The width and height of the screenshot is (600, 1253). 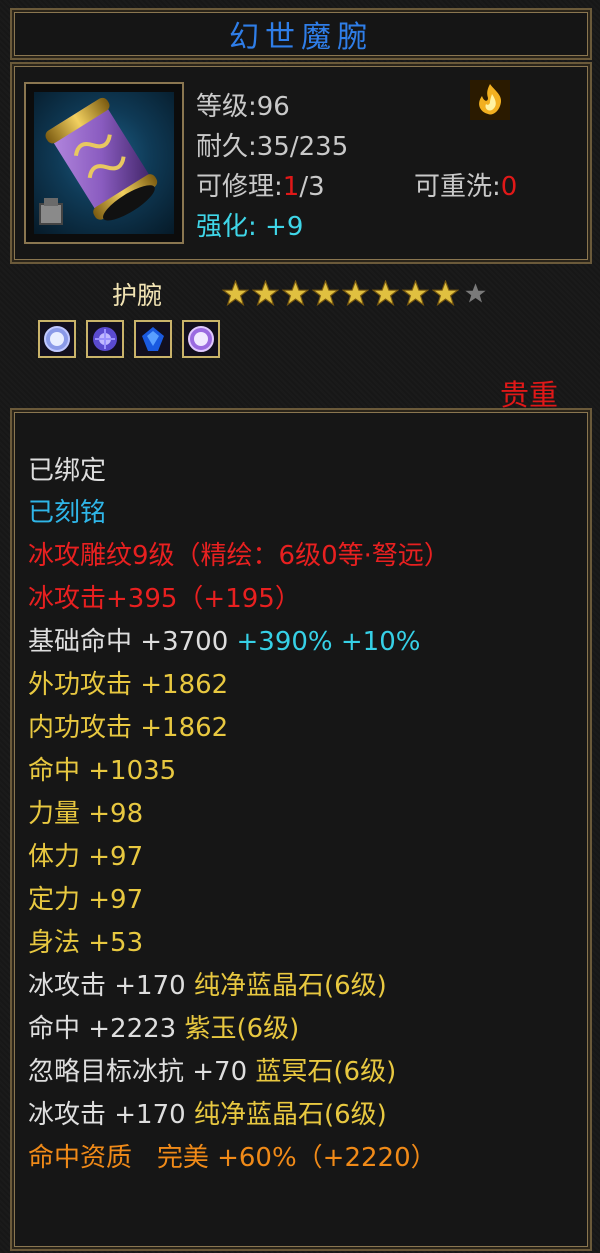 I want to click on star-rating, so click(x=355, y=293).